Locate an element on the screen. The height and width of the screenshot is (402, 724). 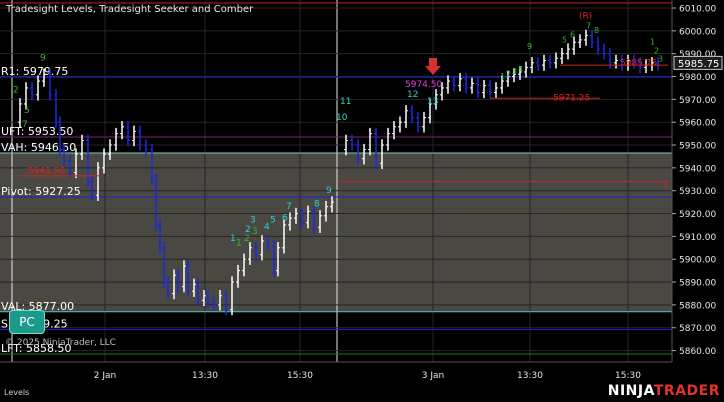
price-tick-label: 5910.00 is located at coordinates (697, 238).